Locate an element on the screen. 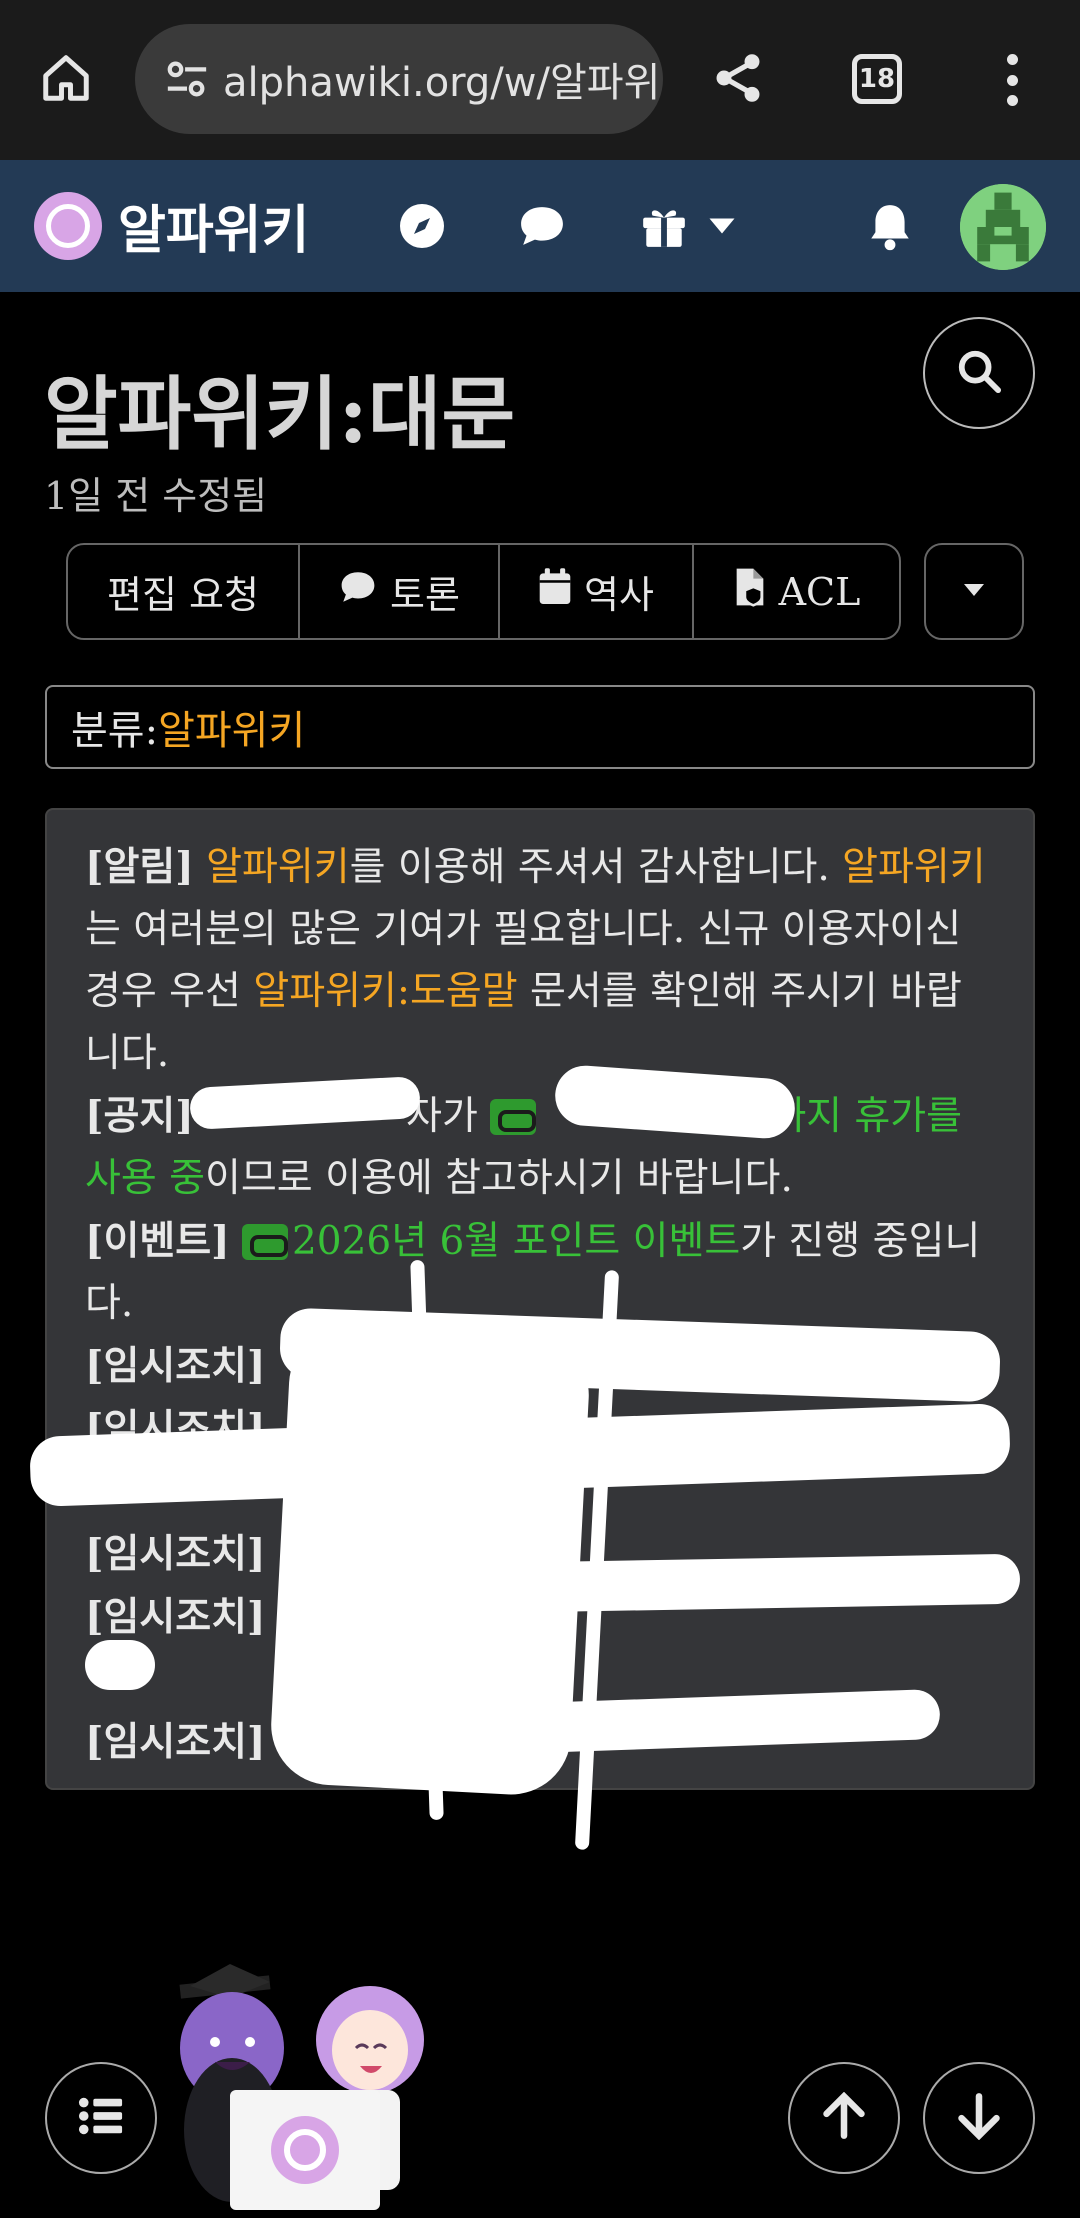 Image resolution: width=1080 pixels, height=2218 pixels. alert-text-1: 를 이용해 주셔서 감사합니다. is located at coordinates (596, 867).